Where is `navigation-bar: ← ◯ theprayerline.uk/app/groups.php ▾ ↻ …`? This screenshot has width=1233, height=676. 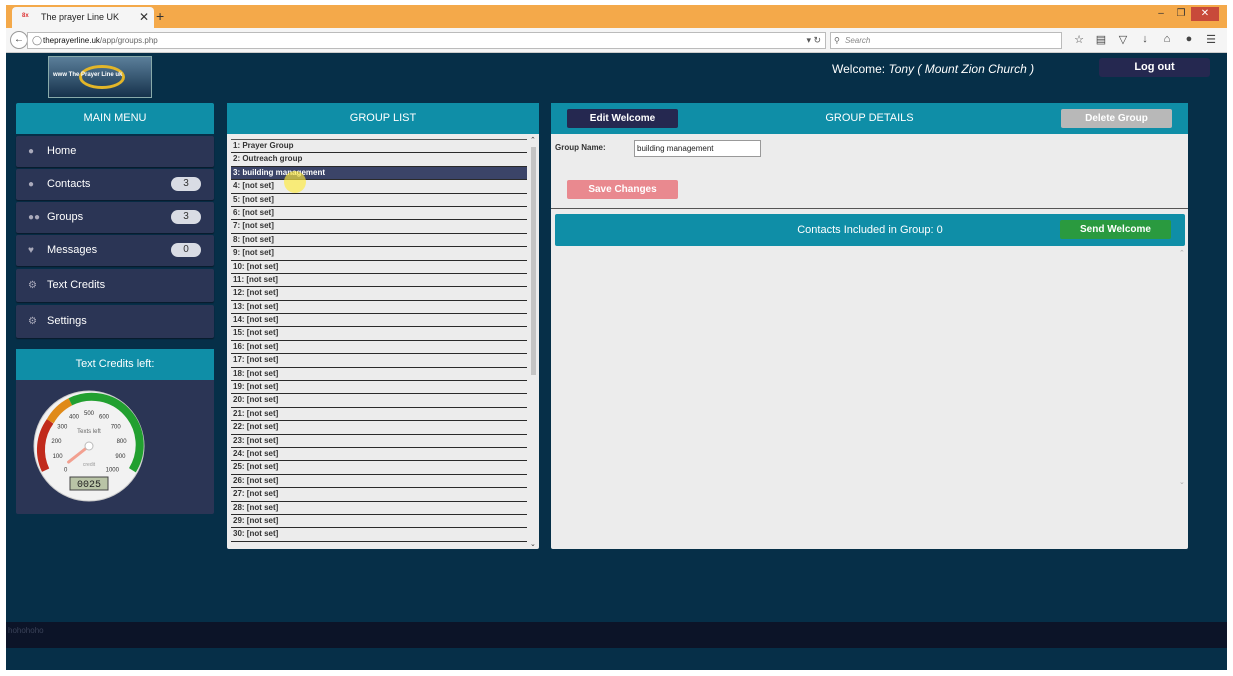 navigation-bar: ← ◯ theprayerline.uk/app/groups.php ▾ ↻ … is located at coordinates (616, 40).